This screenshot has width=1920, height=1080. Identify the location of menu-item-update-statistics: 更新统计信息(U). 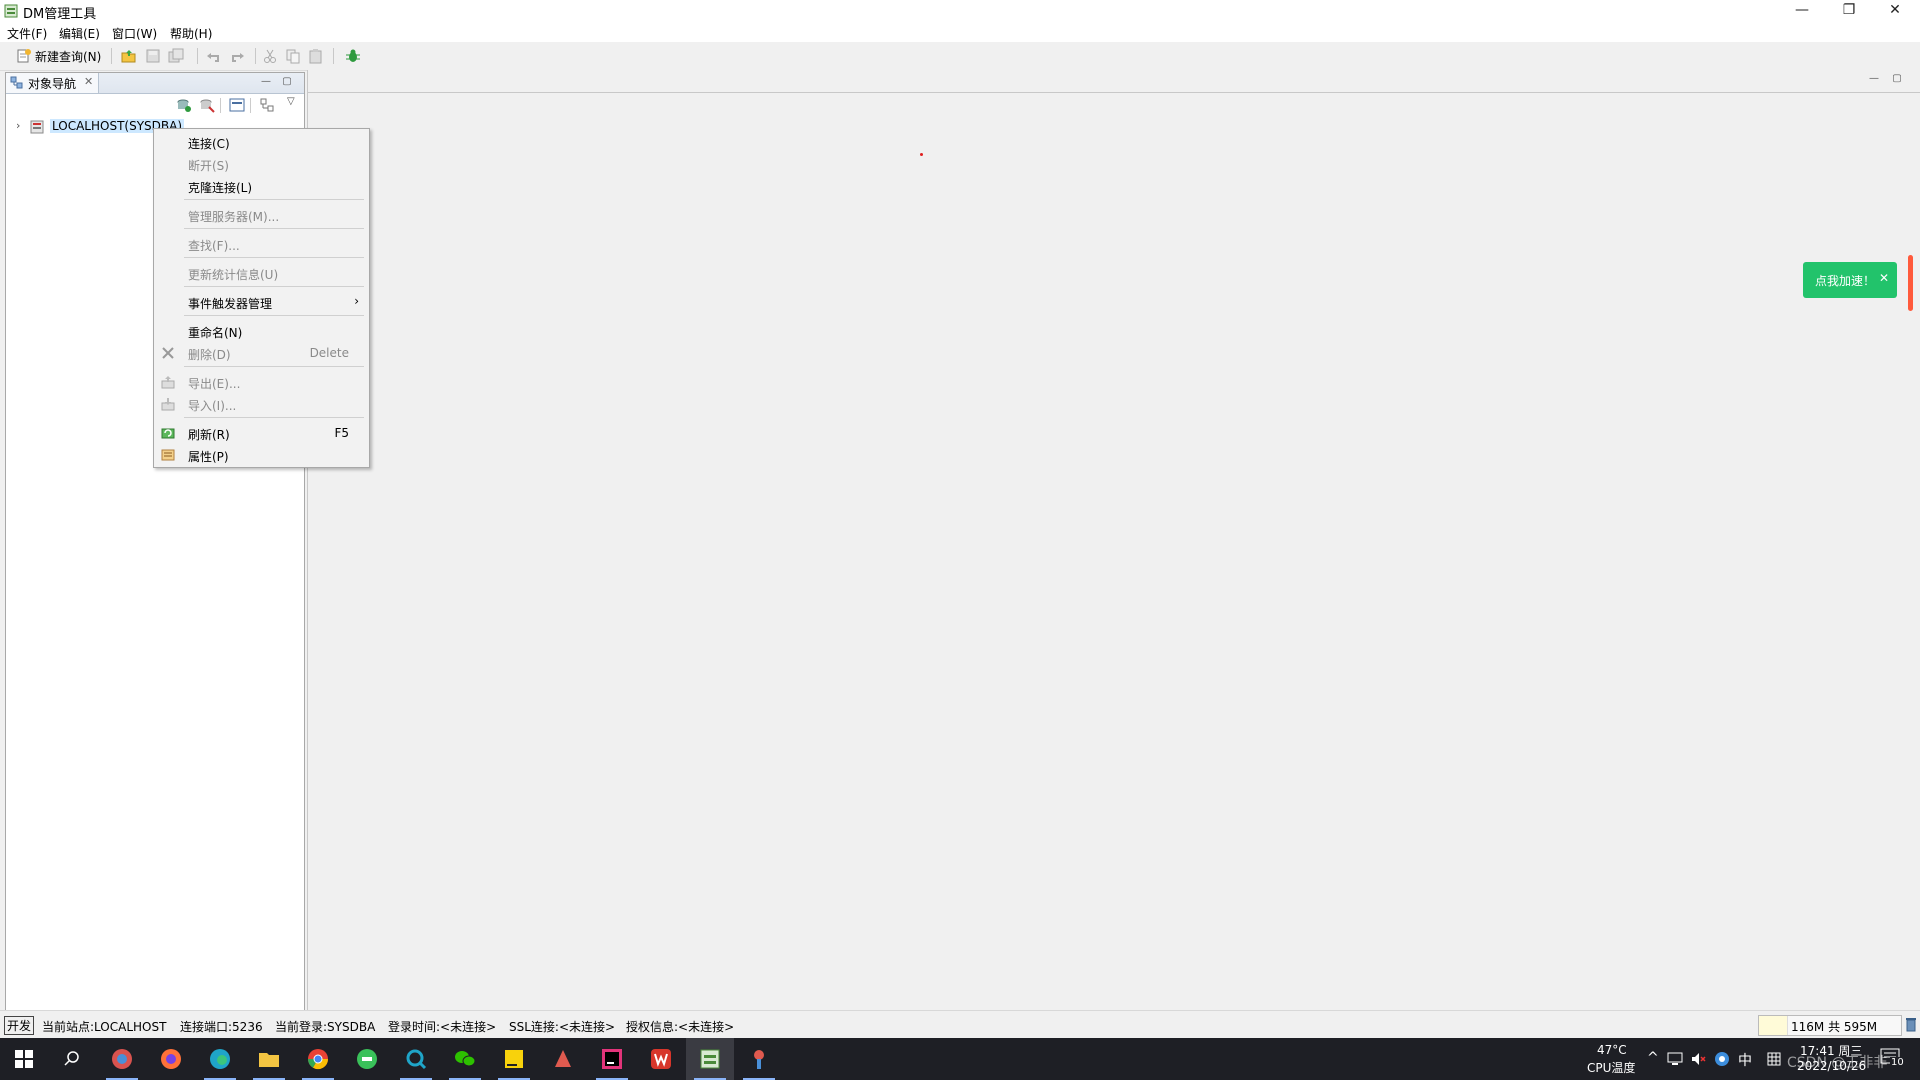
(261, 273).